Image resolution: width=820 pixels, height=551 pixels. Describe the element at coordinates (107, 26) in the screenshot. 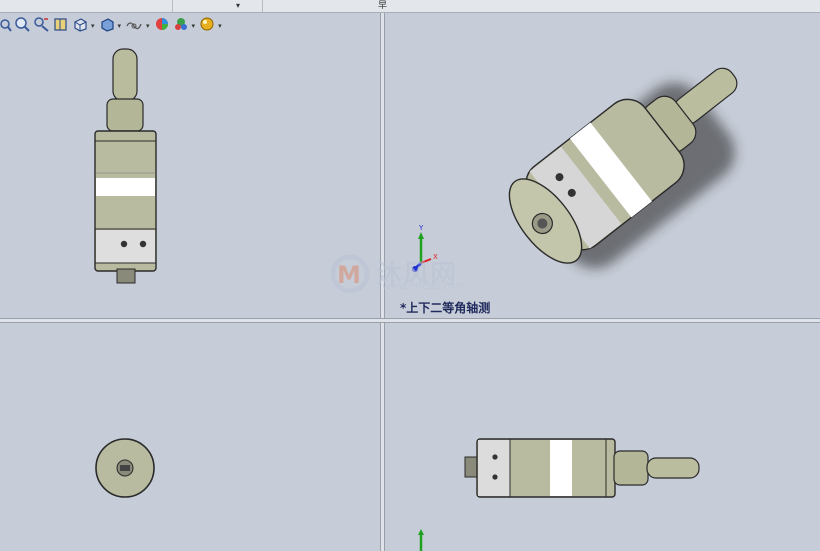

I see `display-style-icon` at that location.